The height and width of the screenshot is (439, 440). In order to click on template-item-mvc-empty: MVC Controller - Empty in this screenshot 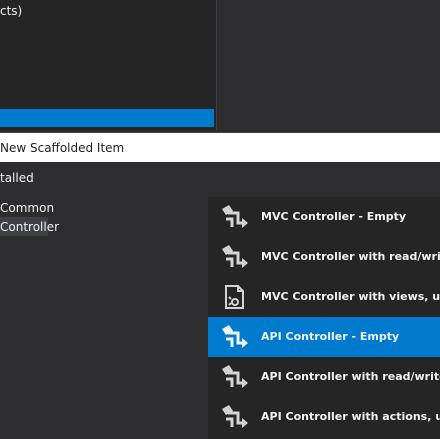, I will do `click(324, 217)`.